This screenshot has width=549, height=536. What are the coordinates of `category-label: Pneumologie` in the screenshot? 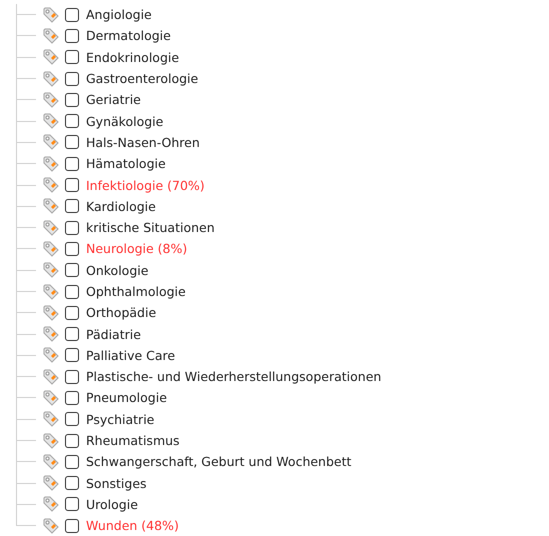 It's located at (126, 398).